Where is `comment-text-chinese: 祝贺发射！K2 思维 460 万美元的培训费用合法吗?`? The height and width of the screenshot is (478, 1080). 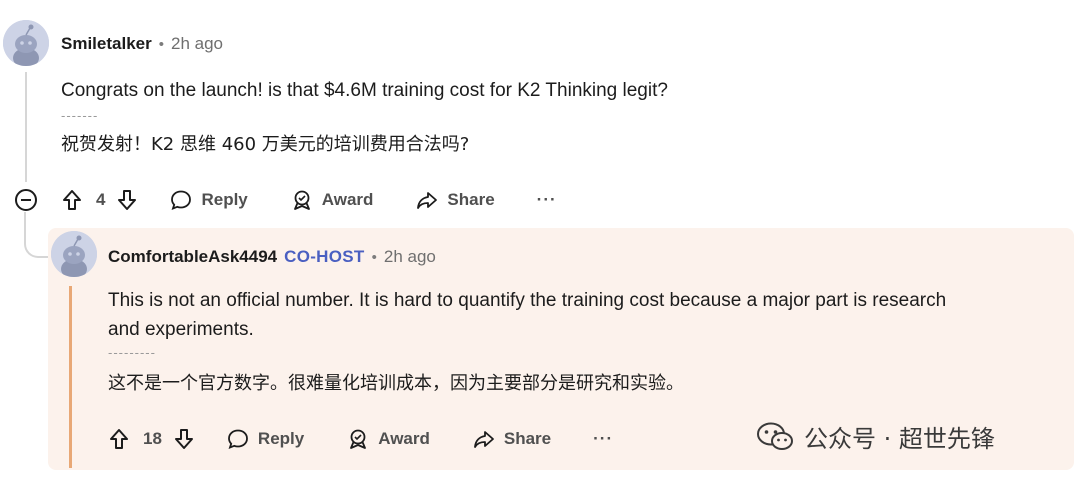 comment-text-chinese: 祝贺发射！K2 思维 460 万美元的培训费用合法吗? is located at coordinates (265, 144).